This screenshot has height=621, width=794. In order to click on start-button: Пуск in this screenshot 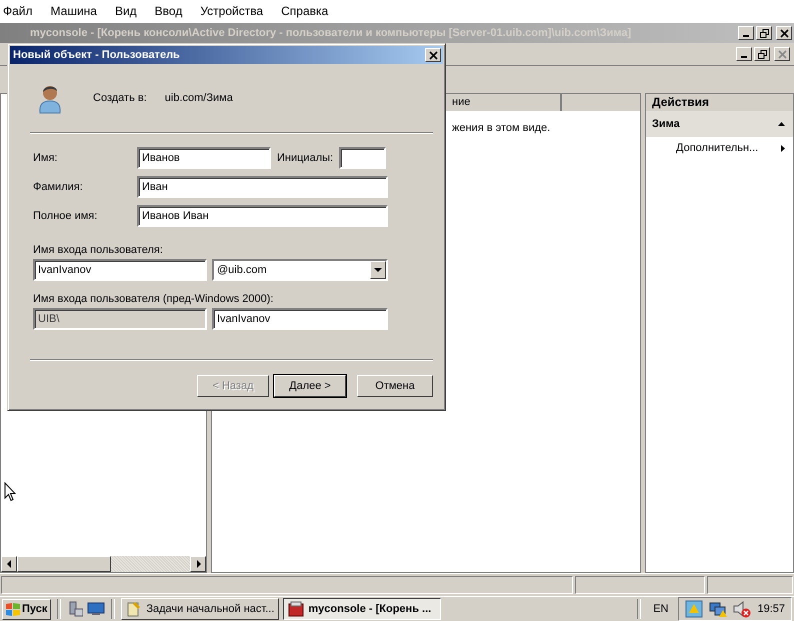, I will do `click(27, 609)`.